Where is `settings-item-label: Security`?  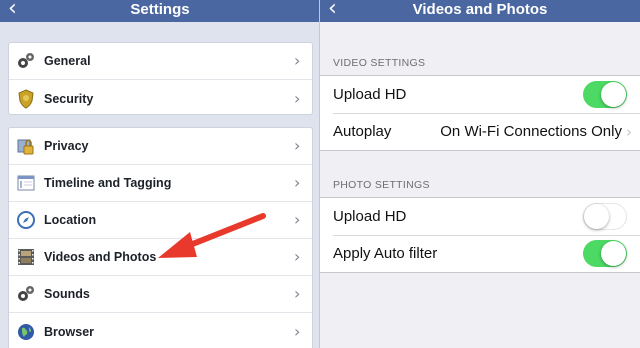
settings-item-label: Security is located at coordinates (69, 98).